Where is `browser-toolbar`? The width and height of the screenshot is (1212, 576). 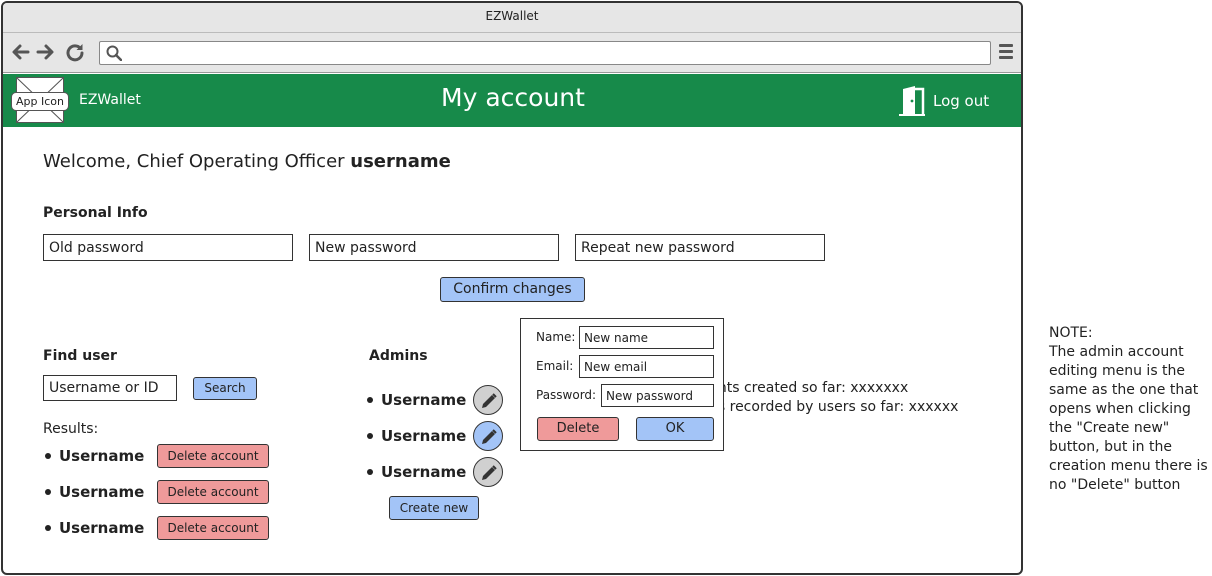 browser-toolbar is located at coordinates (512, 53).